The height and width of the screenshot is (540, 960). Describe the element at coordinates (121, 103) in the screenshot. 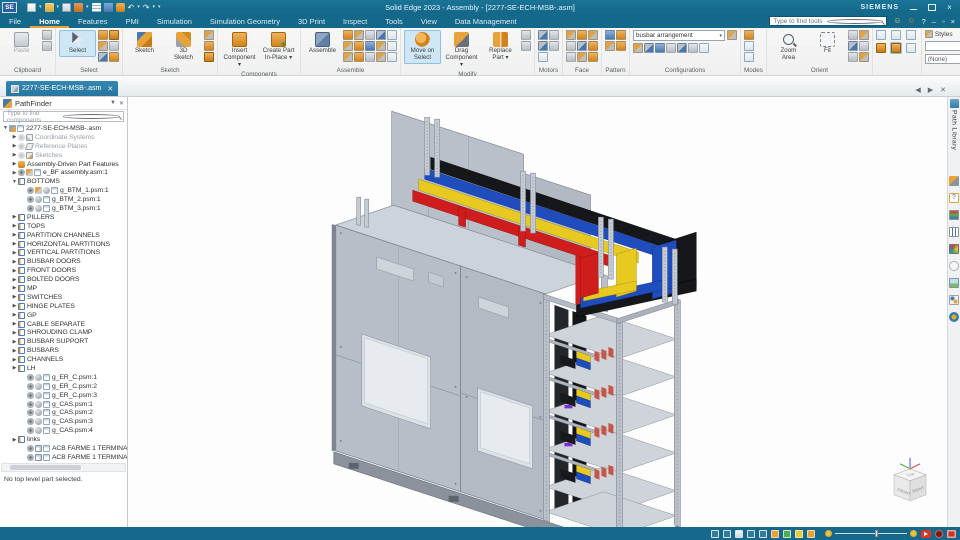

I see `pathfinder-close-icon: ✕` at that location.